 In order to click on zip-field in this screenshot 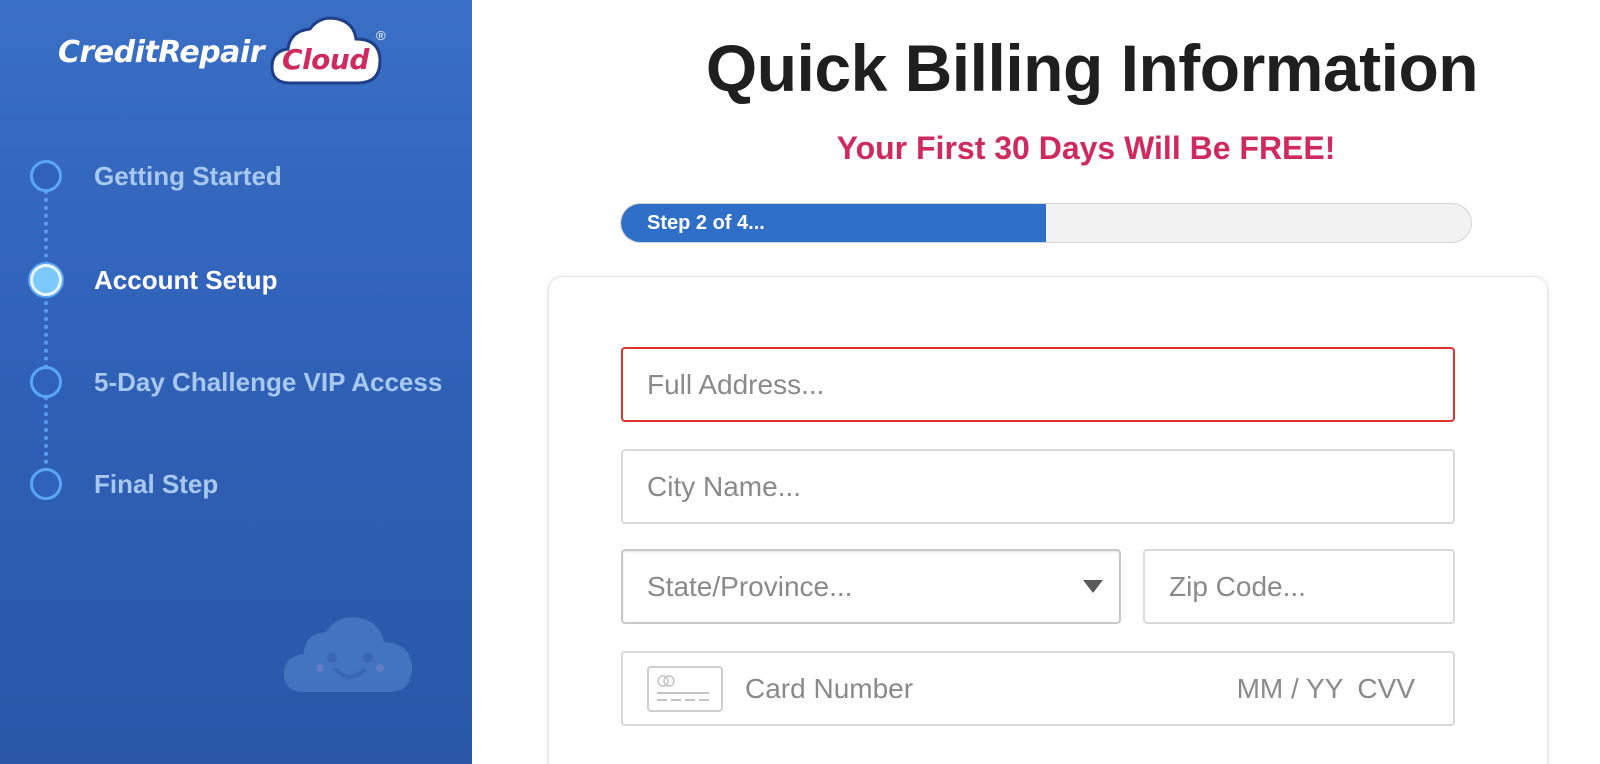, I will do `click(1299, 586)`.